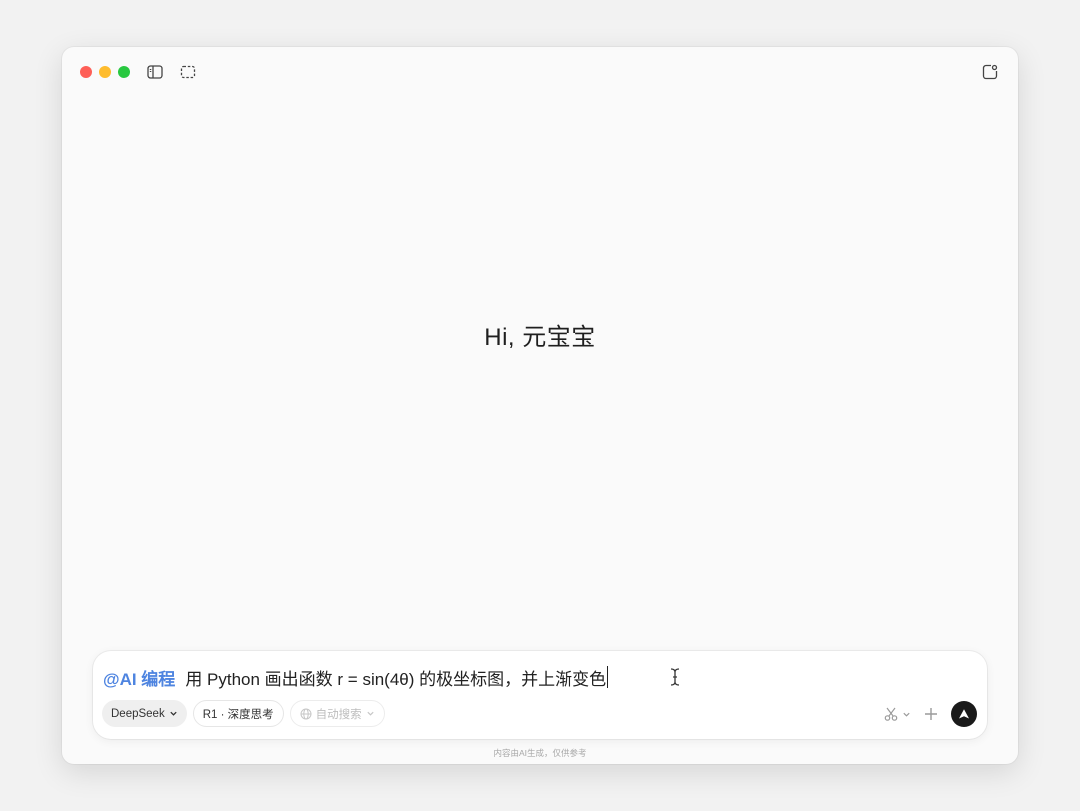 The image size is (1080, 811). What do you see at coordinates (891, 714) in the screenshot?
I see `scissors-icon` at bounding box center [891, 714].